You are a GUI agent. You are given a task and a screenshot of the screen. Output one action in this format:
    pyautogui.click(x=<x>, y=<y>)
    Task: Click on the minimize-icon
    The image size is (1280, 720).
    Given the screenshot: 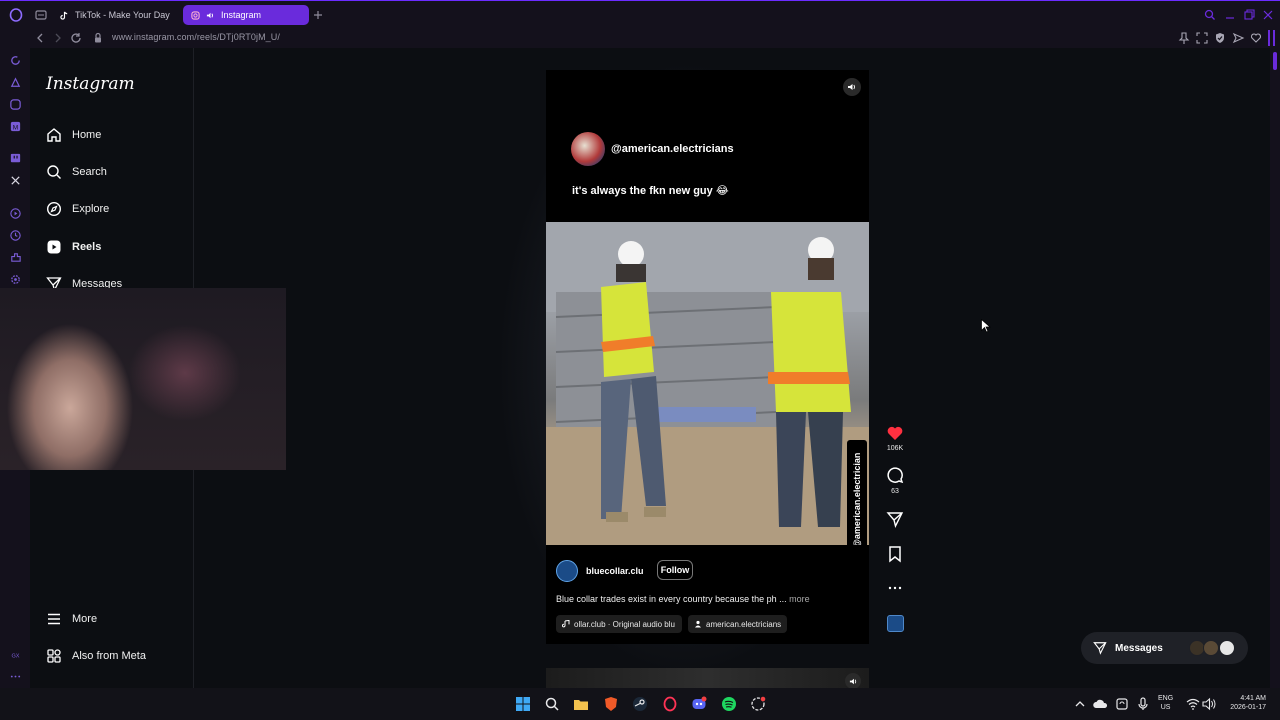 What is the action you would take?
    pyautogui.click(x=1230, y=15)
    